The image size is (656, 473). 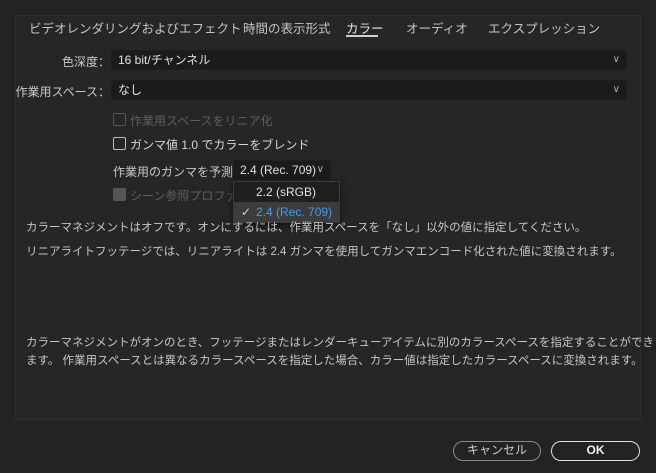 What do you see at coordinates (294, 212) in the screenshot?
I see `option-label: 2.4 (Rec. 709)` at bounding box center [294, 212].